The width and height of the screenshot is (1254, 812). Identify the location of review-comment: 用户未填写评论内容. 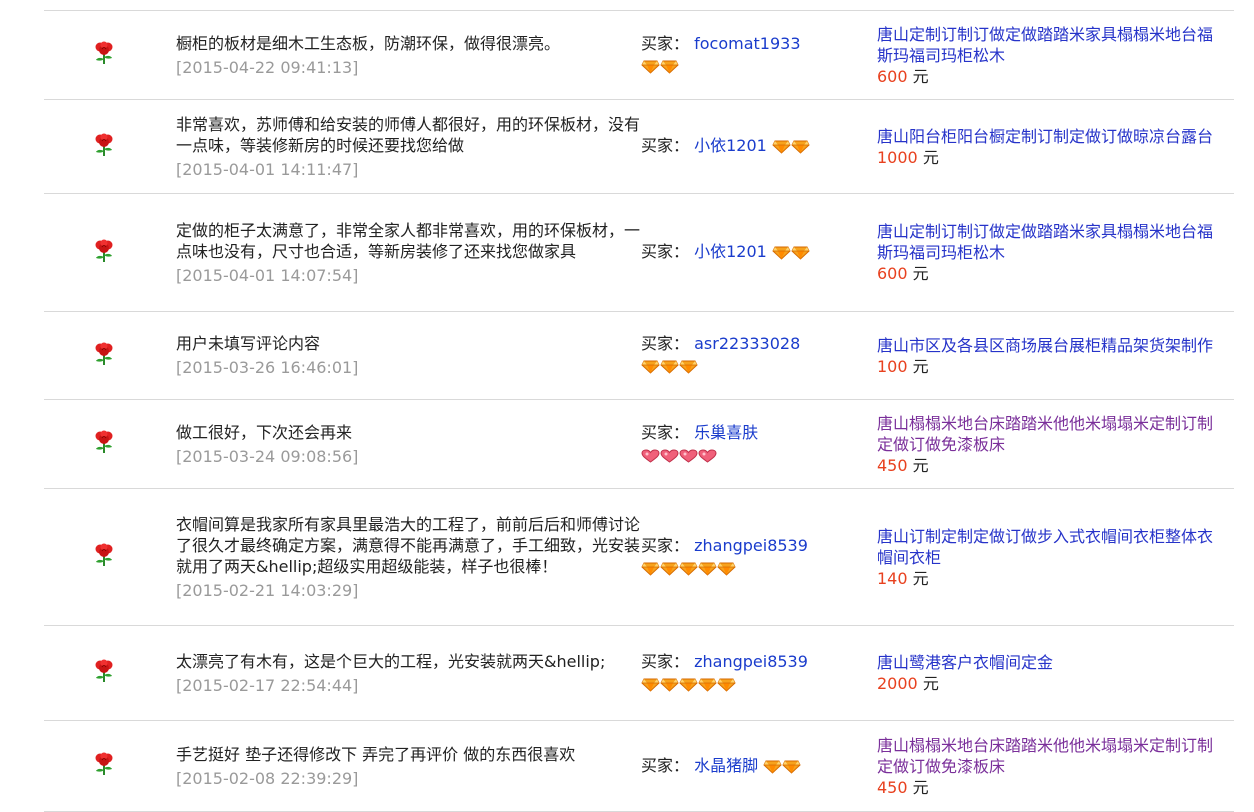
(248, 343).